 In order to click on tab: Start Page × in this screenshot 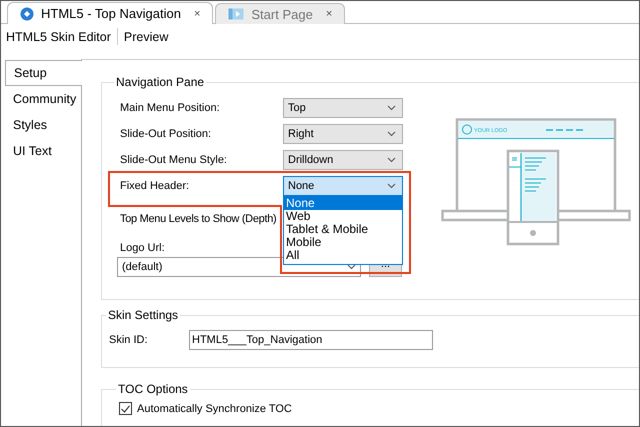, I will do `click(280, 13)`.